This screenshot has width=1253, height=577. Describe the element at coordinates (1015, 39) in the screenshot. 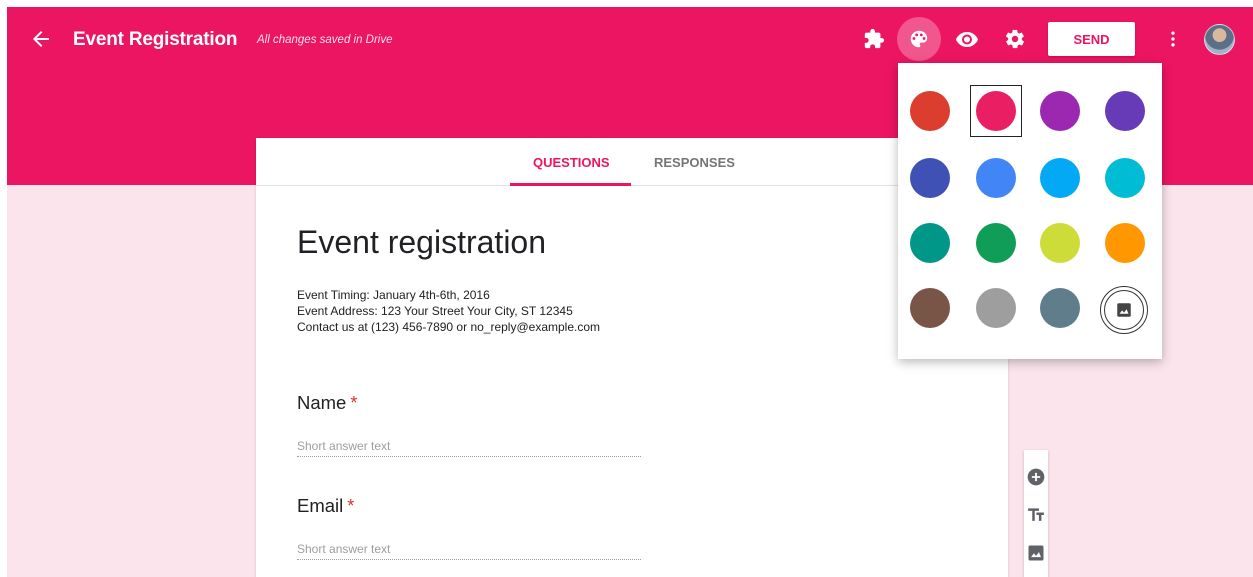

I see `gear-icon` at that location.